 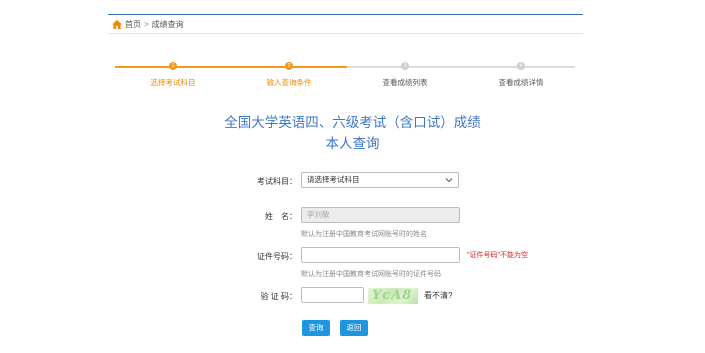 What do you see at coordinates (405, 82) in the screenshot?
I see `step-3-label: 查看成绩列表` at bounding box center [405, 82].